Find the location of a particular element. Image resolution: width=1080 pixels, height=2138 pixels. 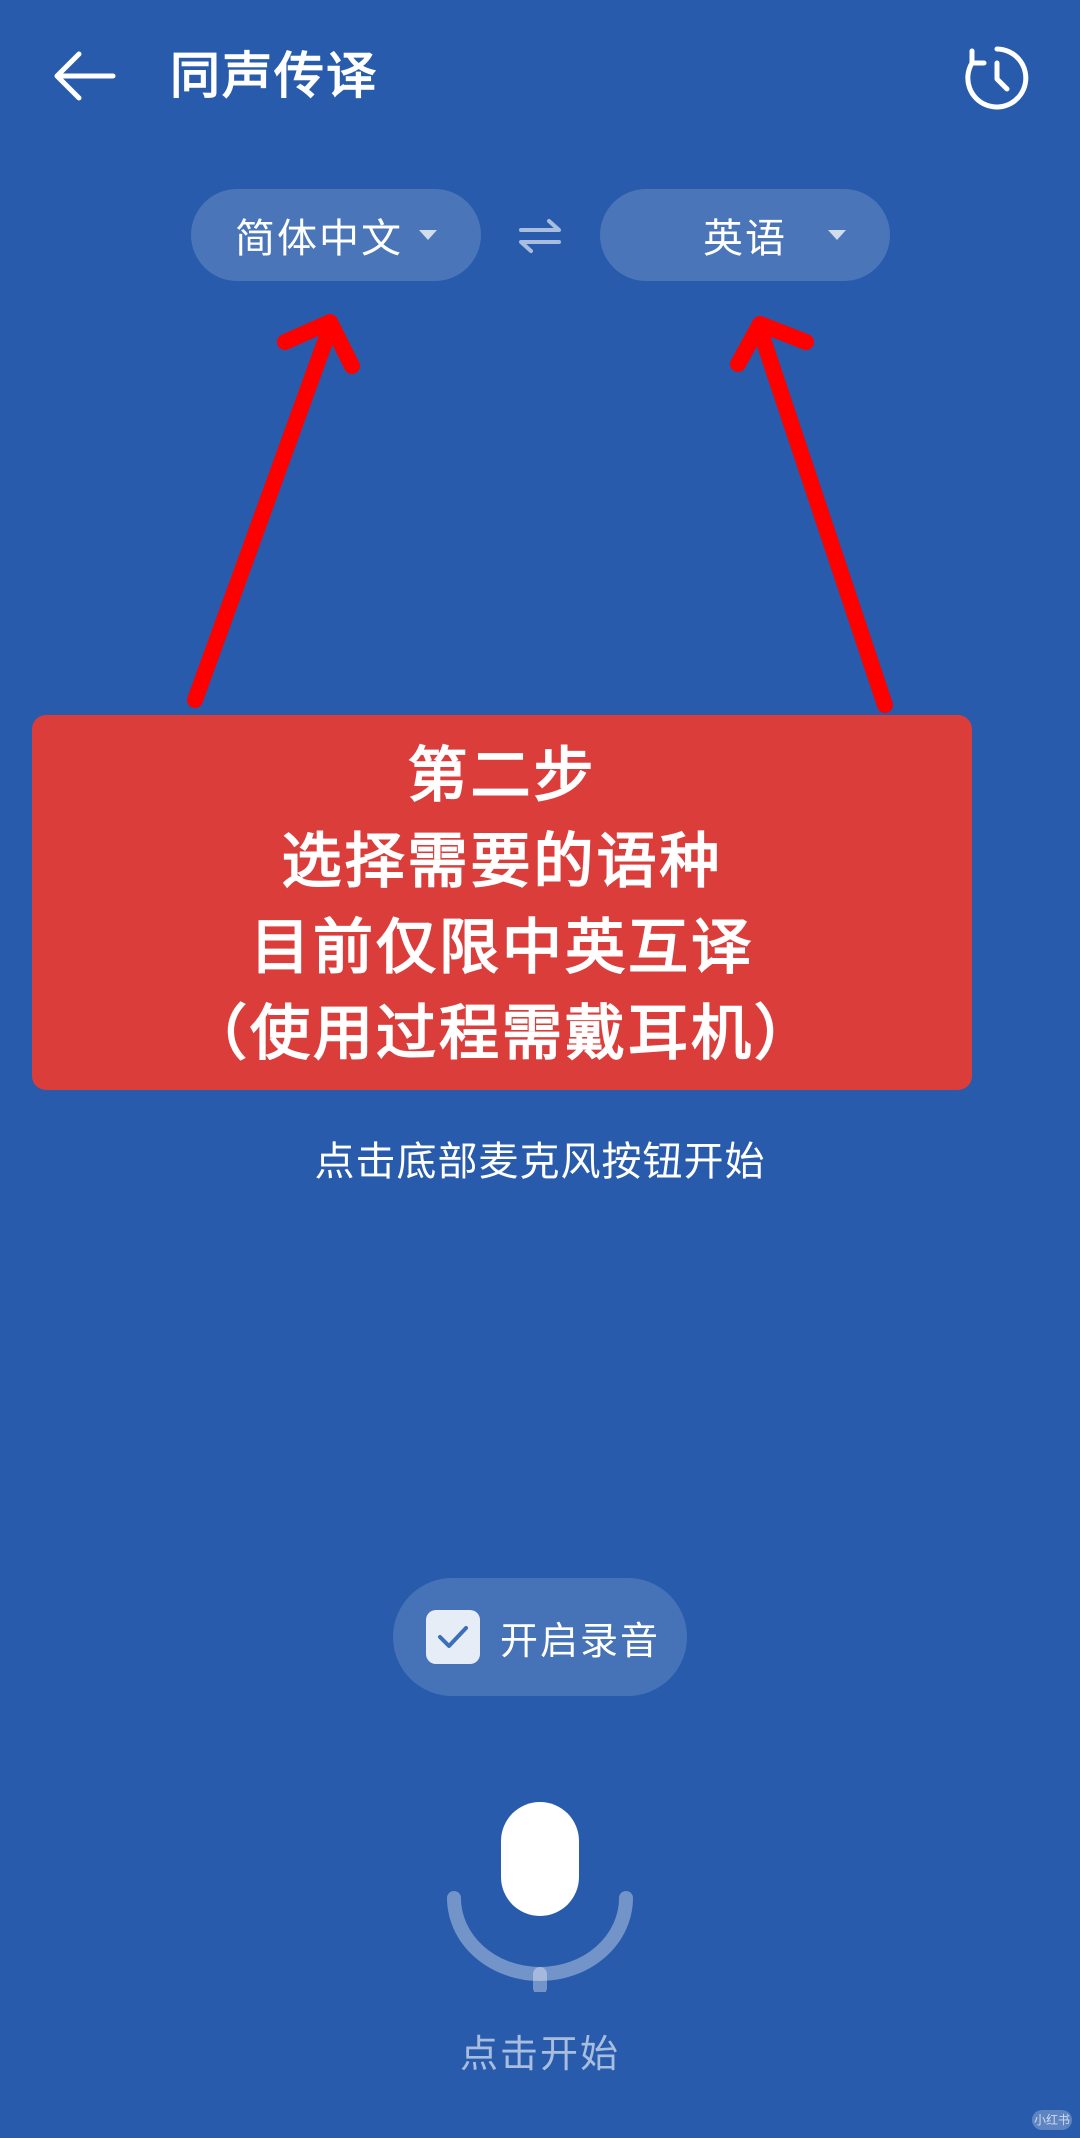

history-button is located at coordinates (997, 78).